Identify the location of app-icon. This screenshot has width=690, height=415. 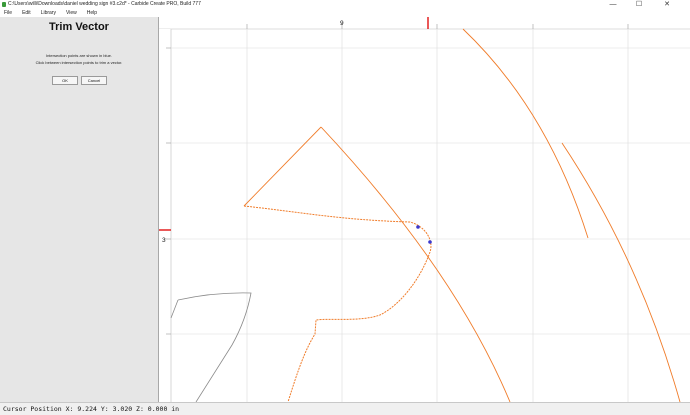
(4, 4).